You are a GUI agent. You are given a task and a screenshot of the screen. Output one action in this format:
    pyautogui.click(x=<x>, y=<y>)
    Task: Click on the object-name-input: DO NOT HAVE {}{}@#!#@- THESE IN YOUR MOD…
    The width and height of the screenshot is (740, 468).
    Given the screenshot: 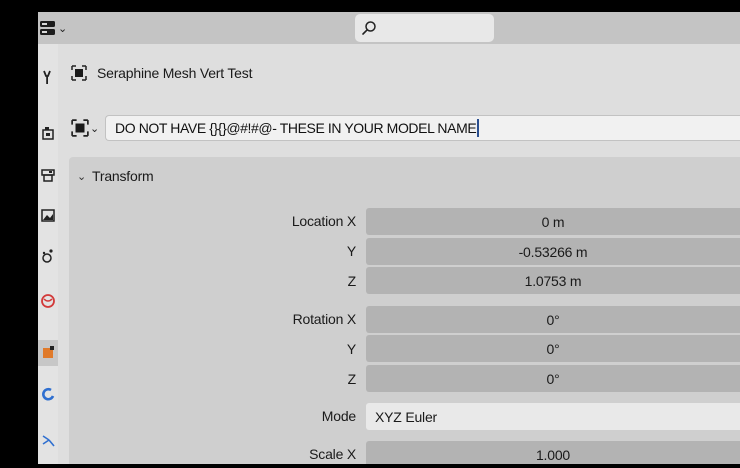 What is the action you would take?
    pyautogui.click(x=422, y=128)
    